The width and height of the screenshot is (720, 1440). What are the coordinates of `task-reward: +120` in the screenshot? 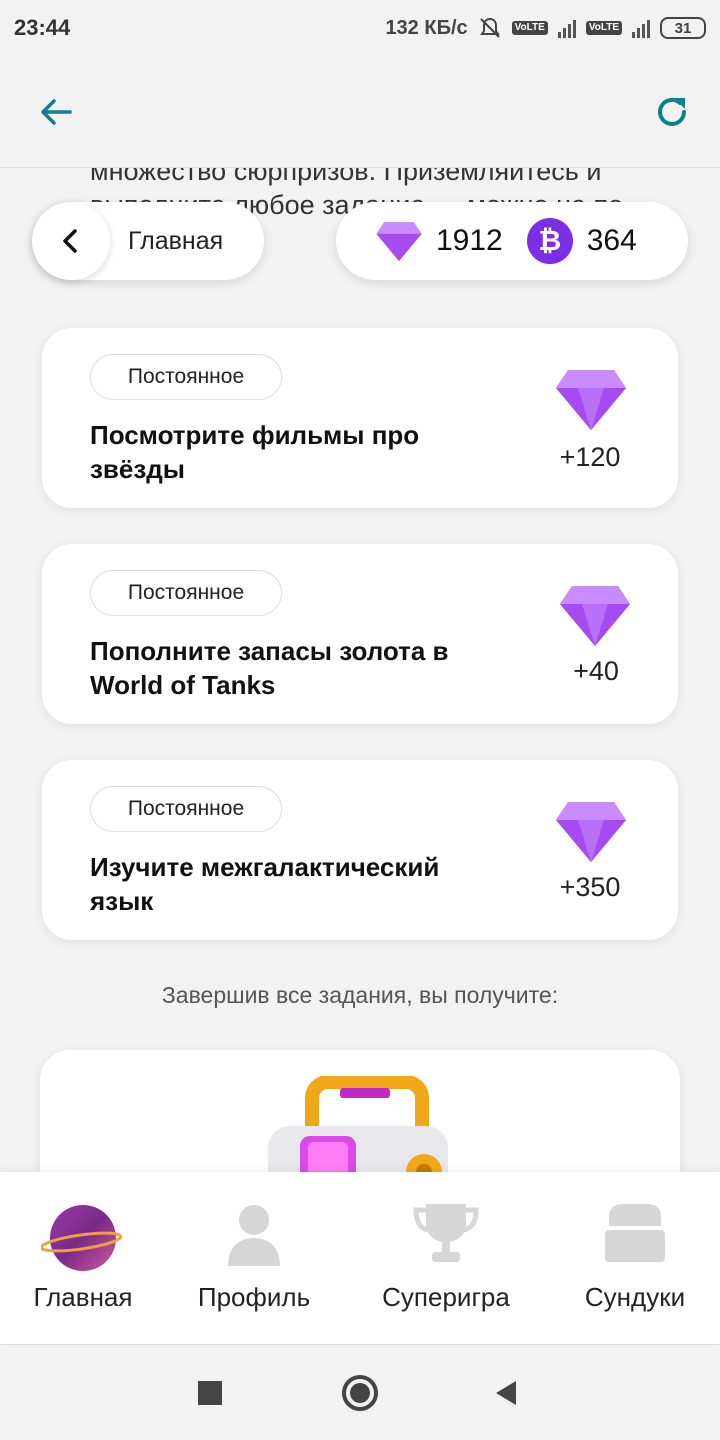 It's located at (590, 457).